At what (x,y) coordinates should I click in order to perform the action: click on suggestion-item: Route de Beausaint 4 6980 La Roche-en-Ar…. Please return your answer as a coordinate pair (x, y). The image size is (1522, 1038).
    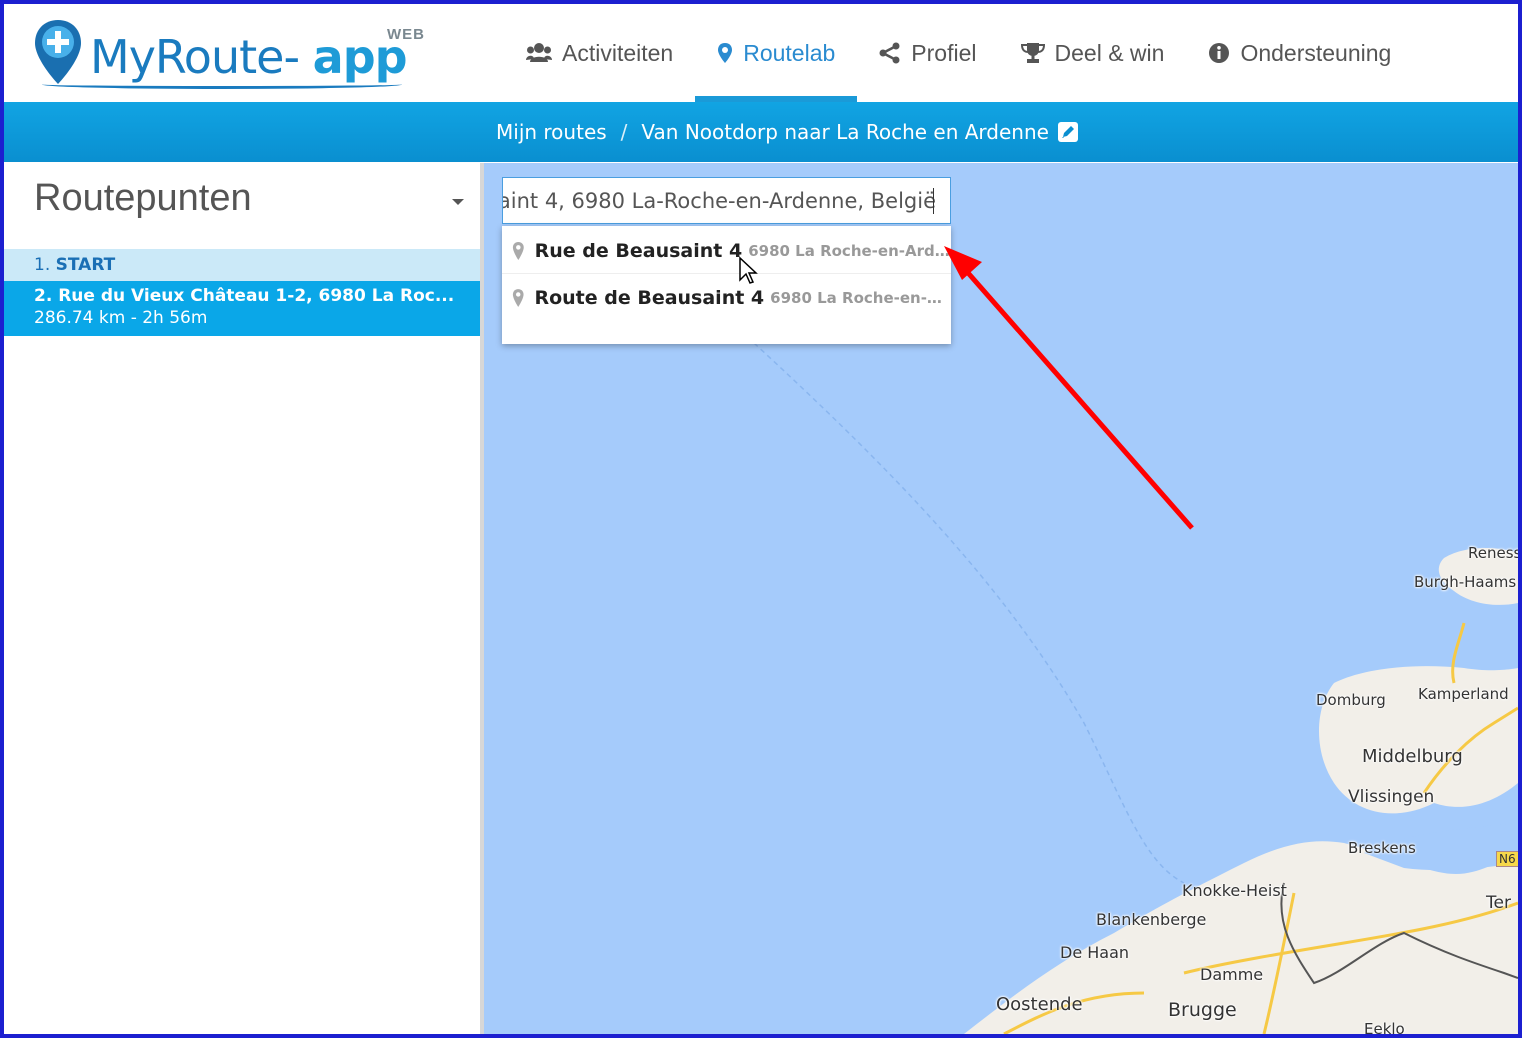
    Looking at the image, I should click on (726, 298).